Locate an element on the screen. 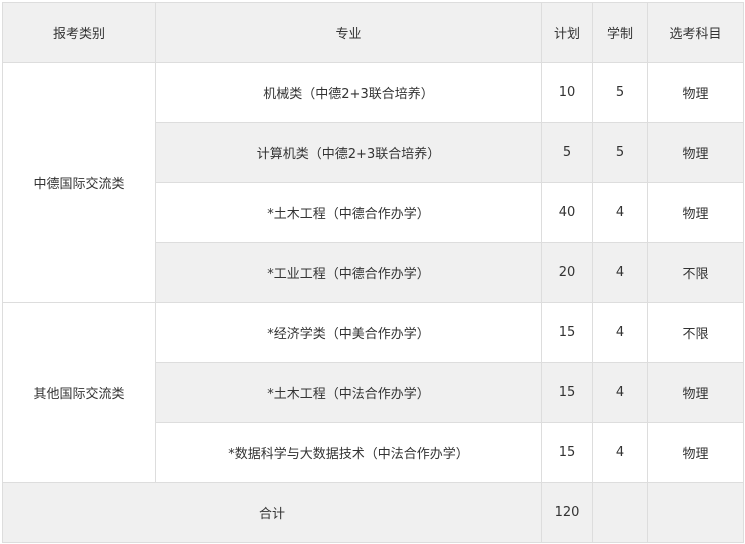 Image resolution: width=745 pixels, height=544 pixels. plan-cell: 40 is located at coordinates (567, 212).